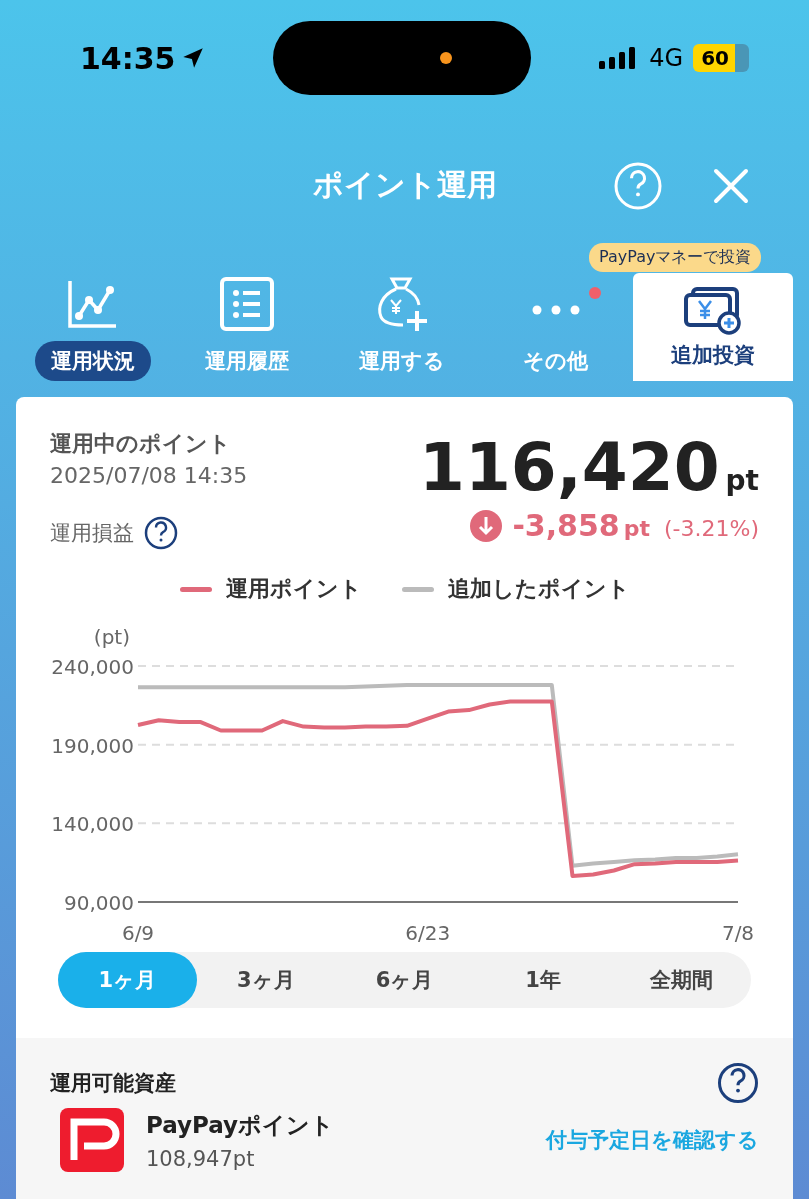 This screenshot has height=1199, width=809. Describe the element at coordinates (721, 58) in the screenshot. I see `battery-indicator: 60` at that location.